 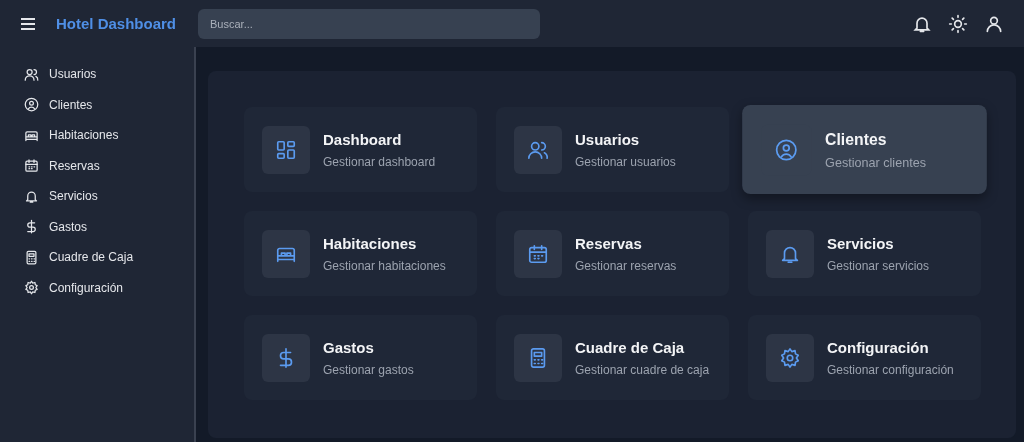 What do you see at coordinates (384, 265) in the screenshot?
I see `card-subtitle: Gestionar habitaciones` at bounding box center [384, 265].